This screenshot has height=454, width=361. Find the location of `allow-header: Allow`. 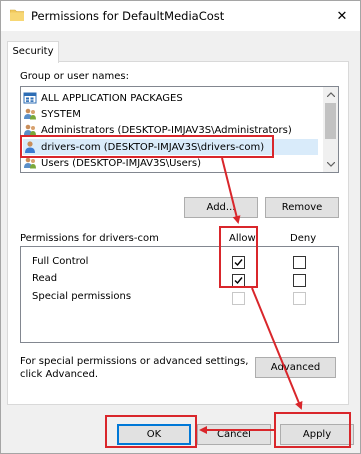

allow-header: Allow is located at coordinates (242, 238).